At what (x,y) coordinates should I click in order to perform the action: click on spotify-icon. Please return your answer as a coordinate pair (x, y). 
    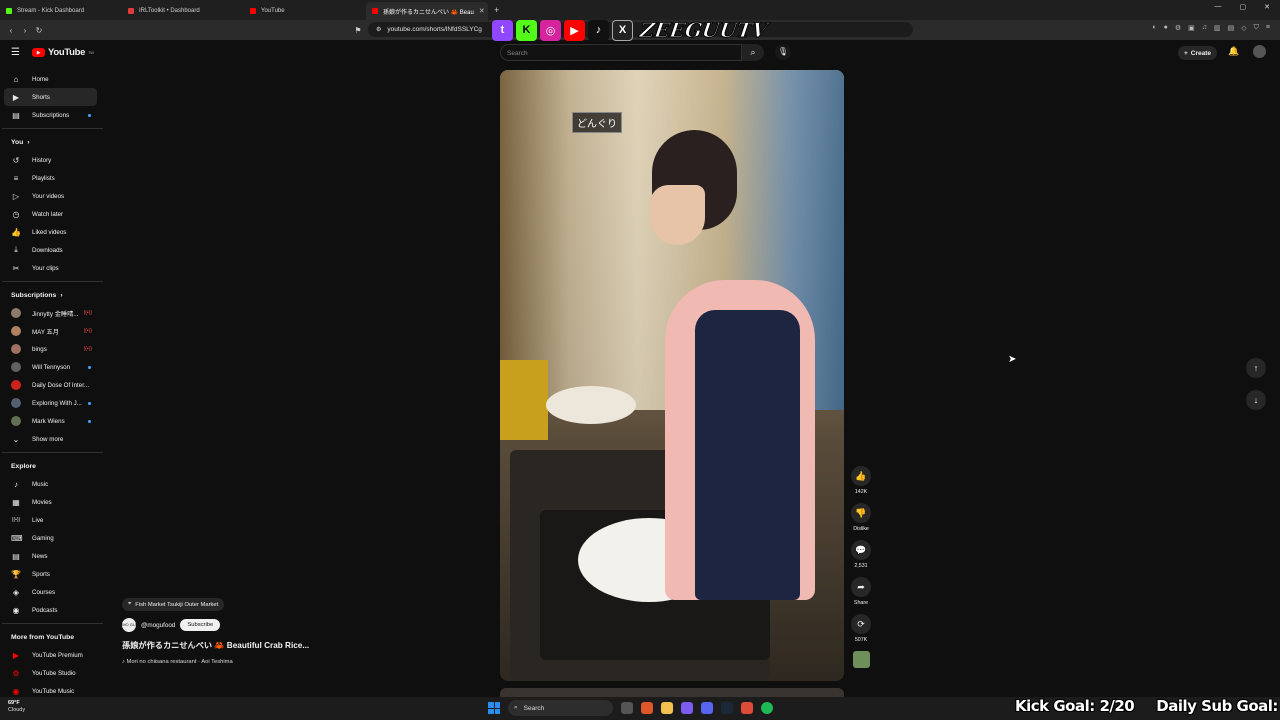
    Looking at the image, I should click on (767, 708).